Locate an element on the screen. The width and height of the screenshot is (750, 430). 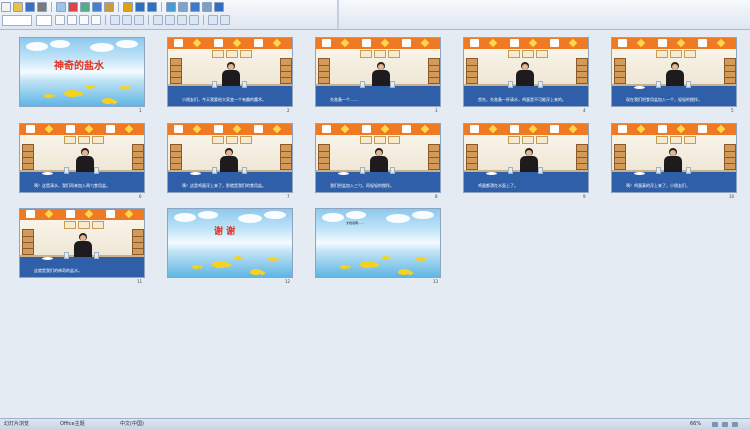
copy-icon is located at coordinates (97, 7).